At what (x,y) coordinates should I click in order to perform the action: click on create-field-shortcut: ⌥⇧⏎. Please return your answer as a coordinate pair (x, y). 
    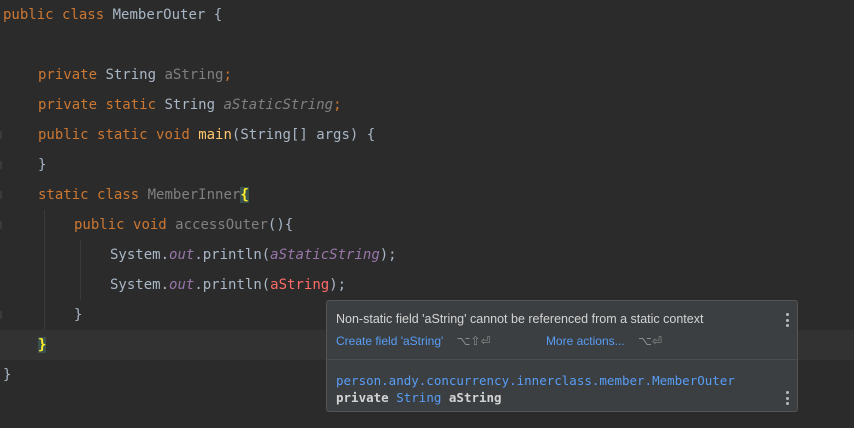
    Looking at the image, I should click on (473, 341).